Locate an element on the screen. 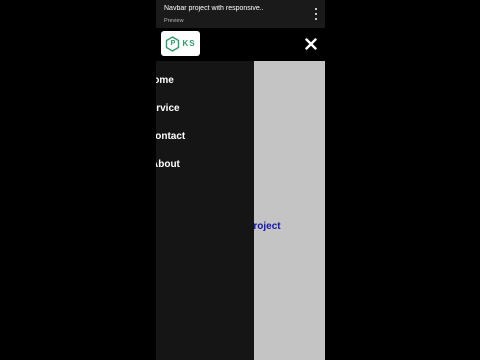 This screenshot has height=360, width=480. nav-item-home: Home is located at coordinates (200, 81).